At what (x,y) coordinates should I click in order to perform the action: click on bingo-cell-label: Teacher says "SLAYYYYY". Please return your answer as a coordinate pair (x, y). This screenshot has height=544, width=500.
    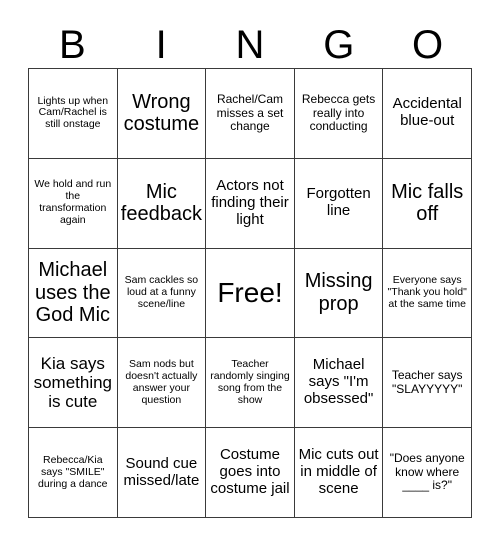
    Looking at the image, I should click on (427, 382).